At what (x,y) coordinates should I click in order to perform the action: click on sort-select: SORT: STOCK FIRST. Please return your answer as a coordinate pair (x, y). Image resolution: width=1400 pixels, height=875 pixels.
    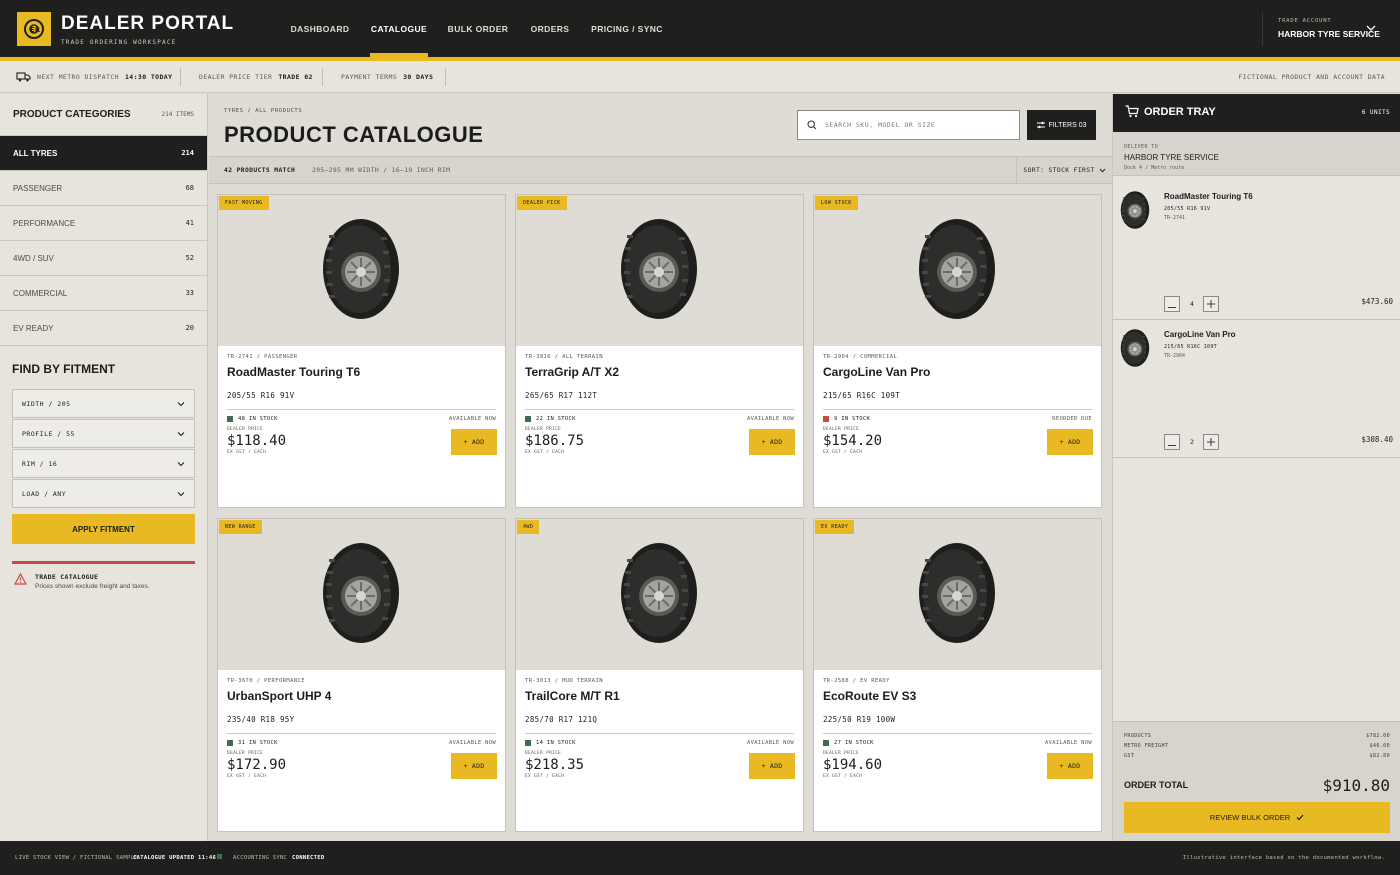
    Looking at the image, I should click on (1064, 170).